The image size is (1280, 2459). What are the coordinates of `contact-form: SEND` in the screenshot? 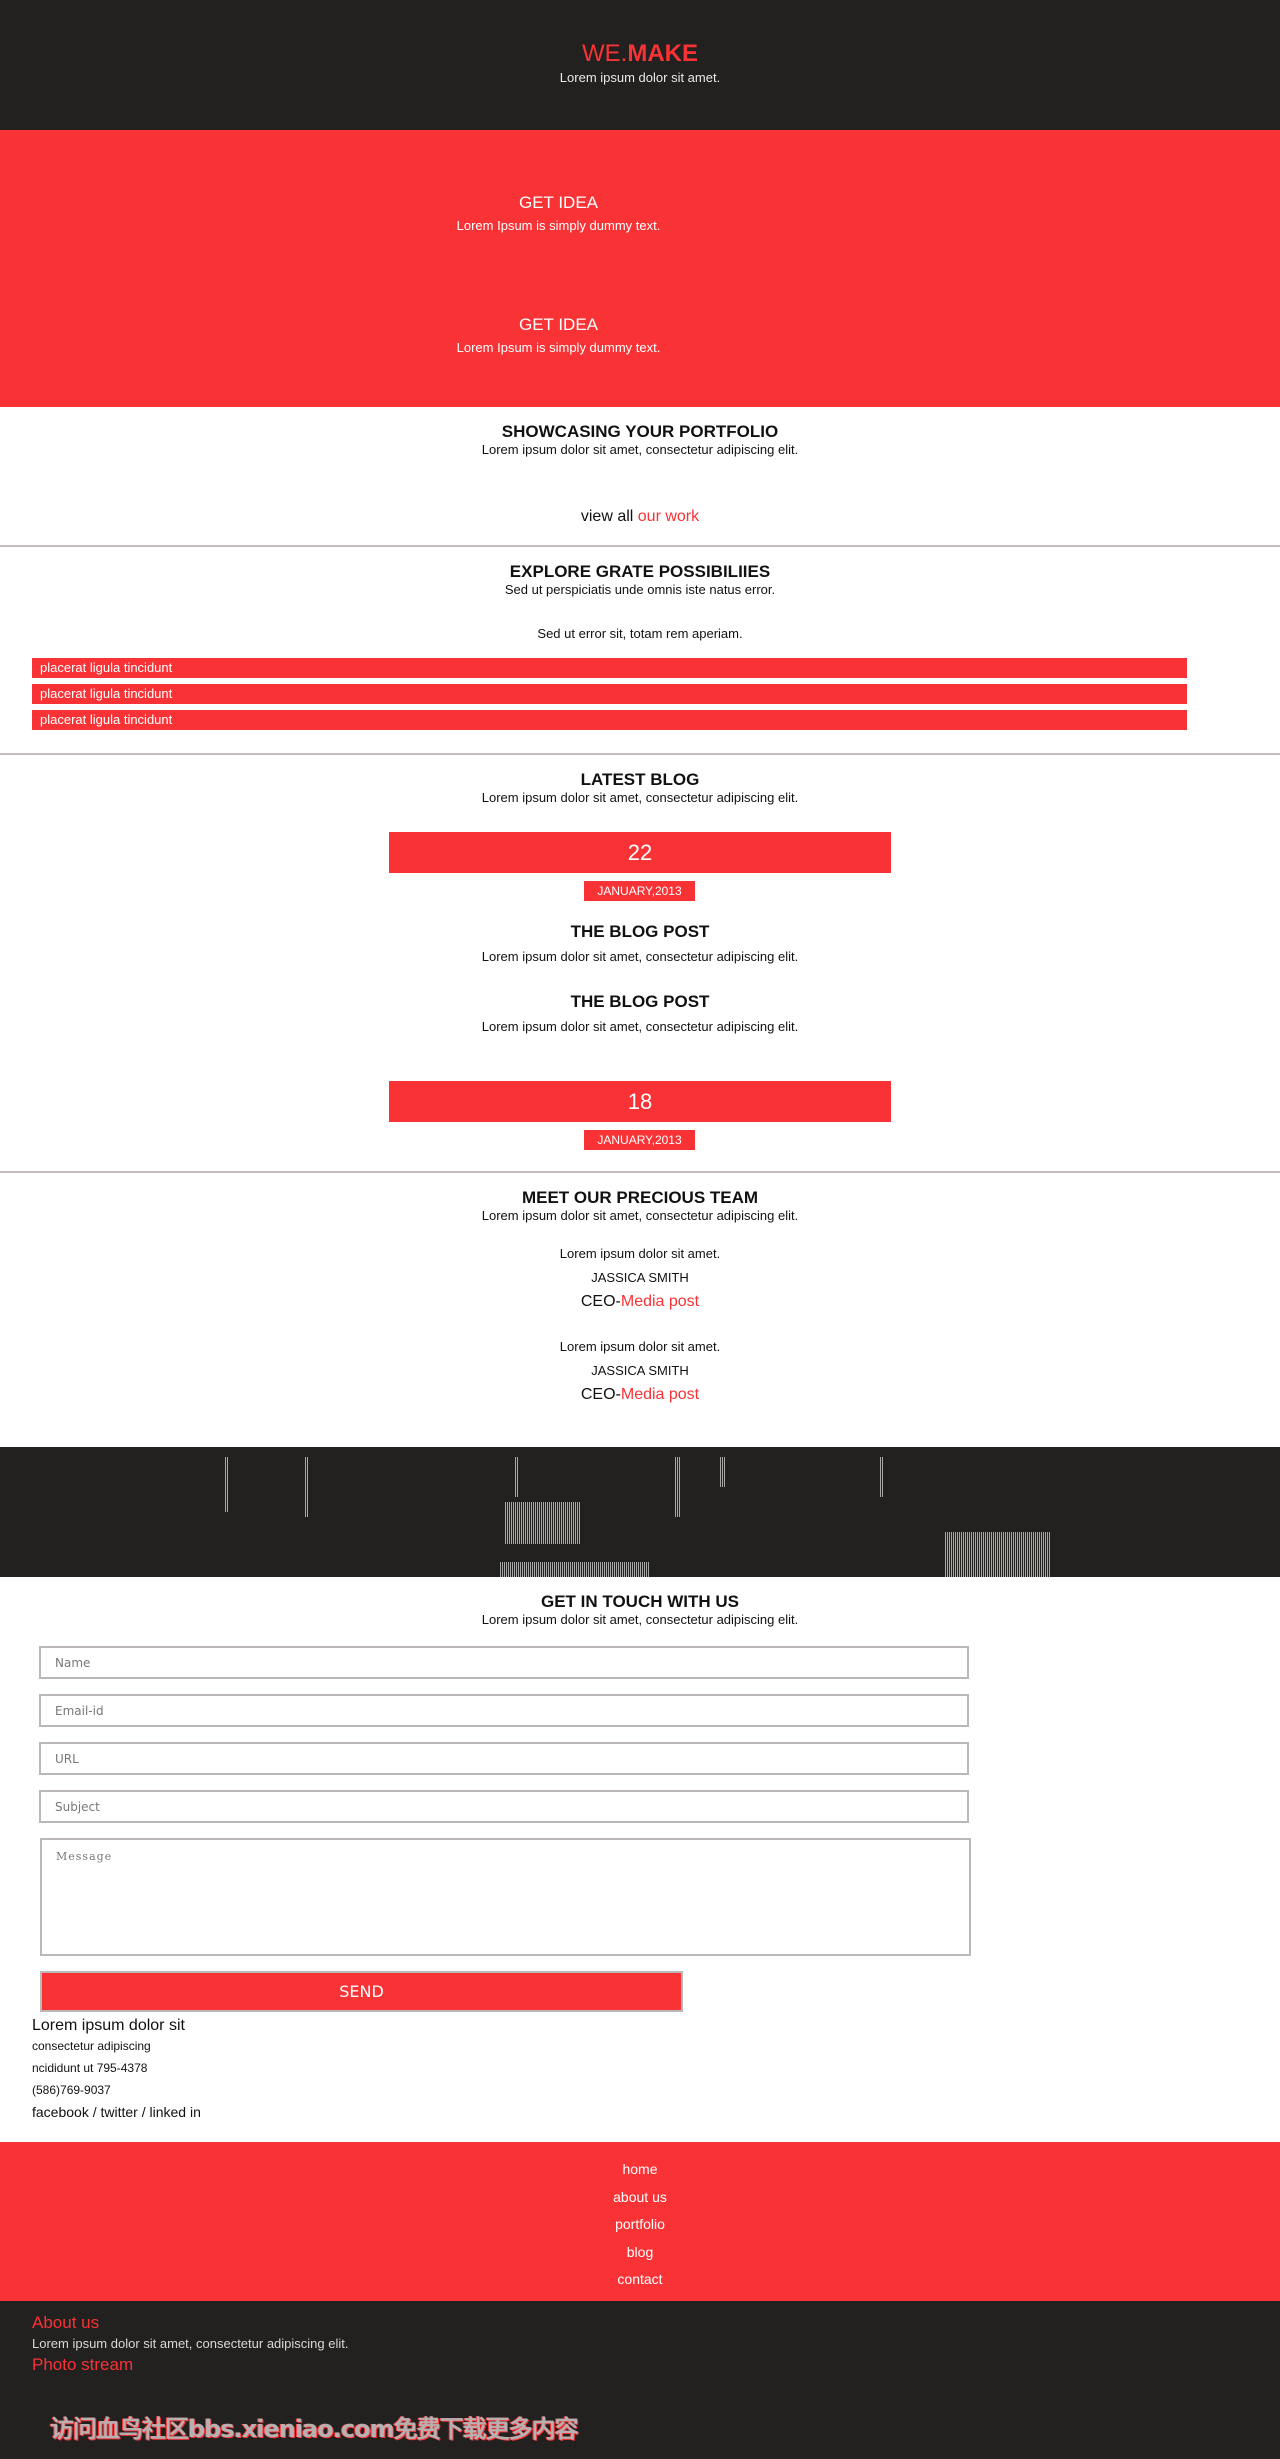 It's located at (505, 1829).